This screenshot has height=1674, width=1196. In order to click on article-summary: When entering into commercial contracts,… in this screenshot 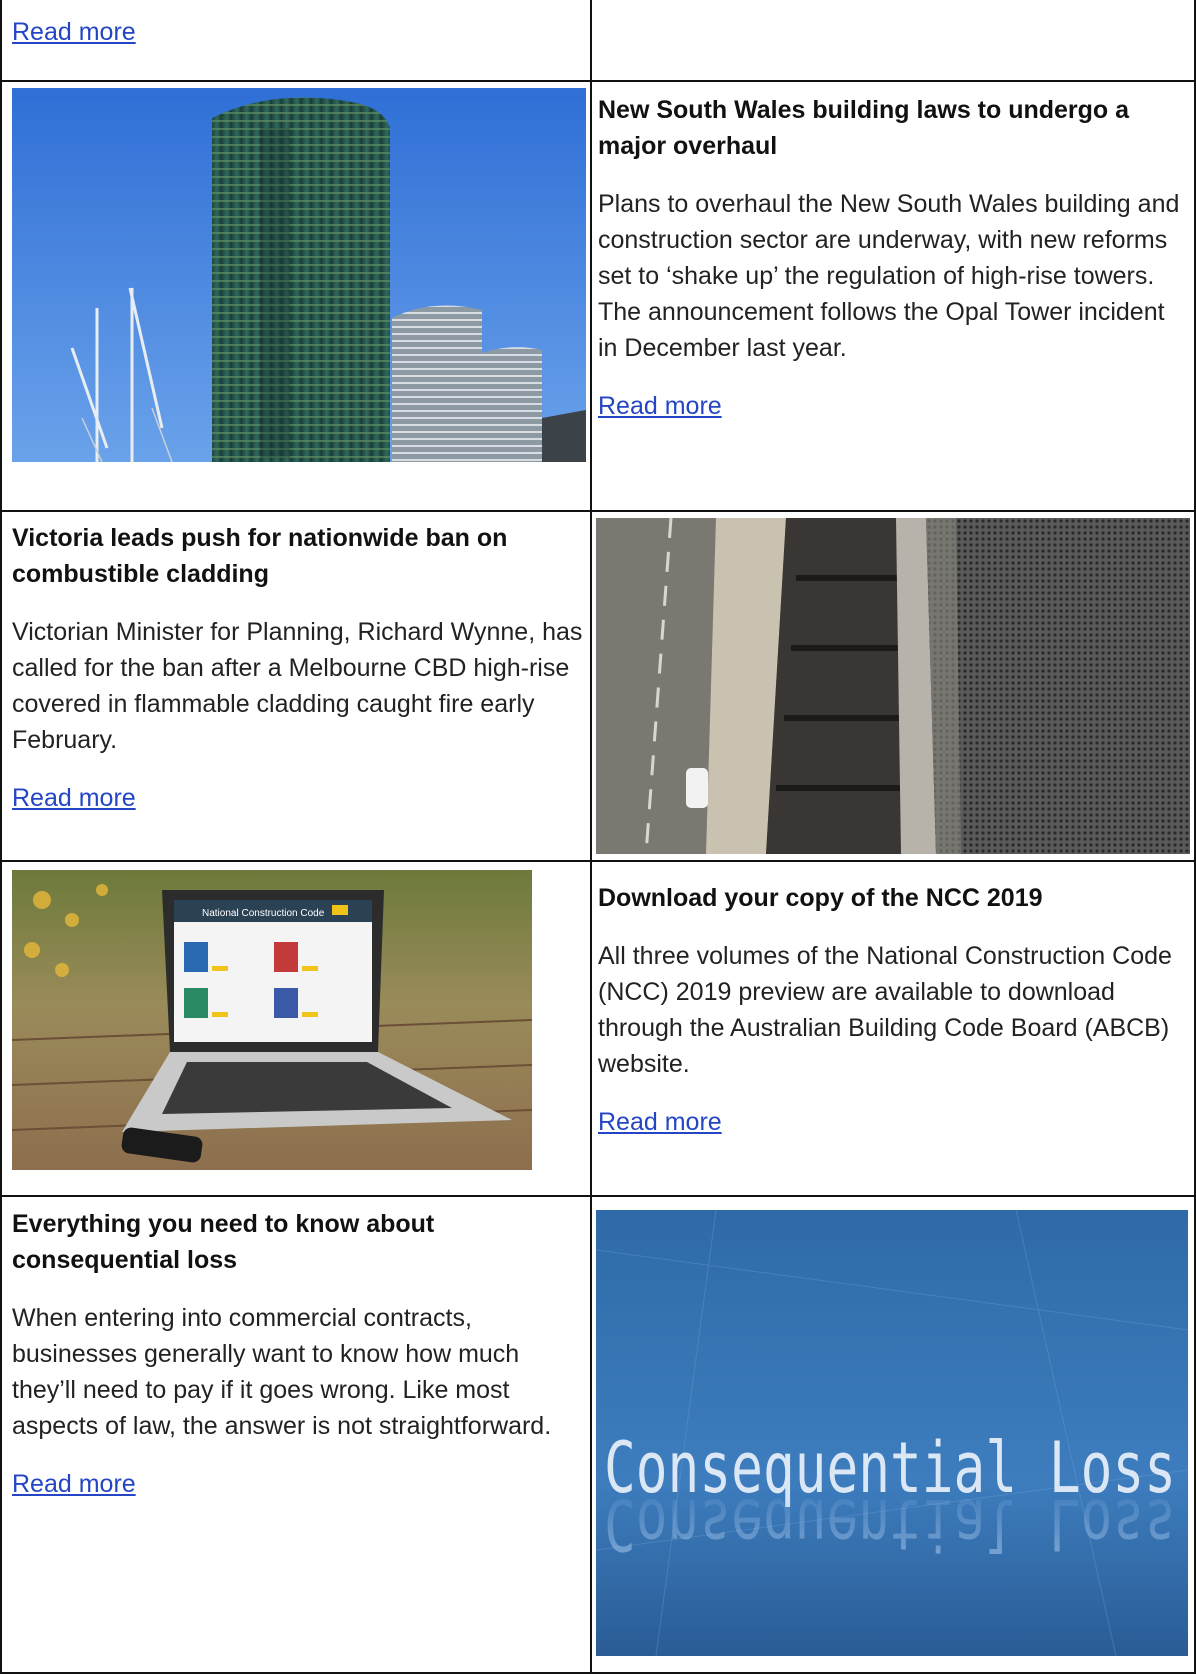, I will do `click(282, 1372)`.